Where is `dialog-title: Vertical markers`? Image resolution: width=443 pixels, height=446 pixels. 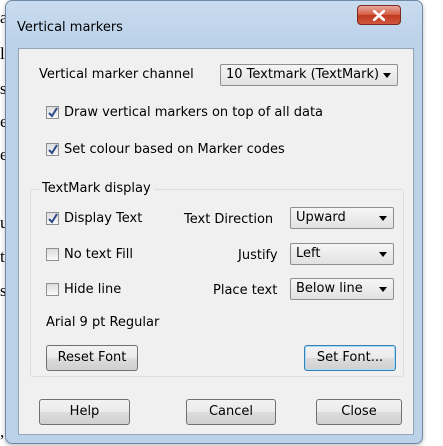
dialog-title: Vertical markers is located at coordinates (70, 27).